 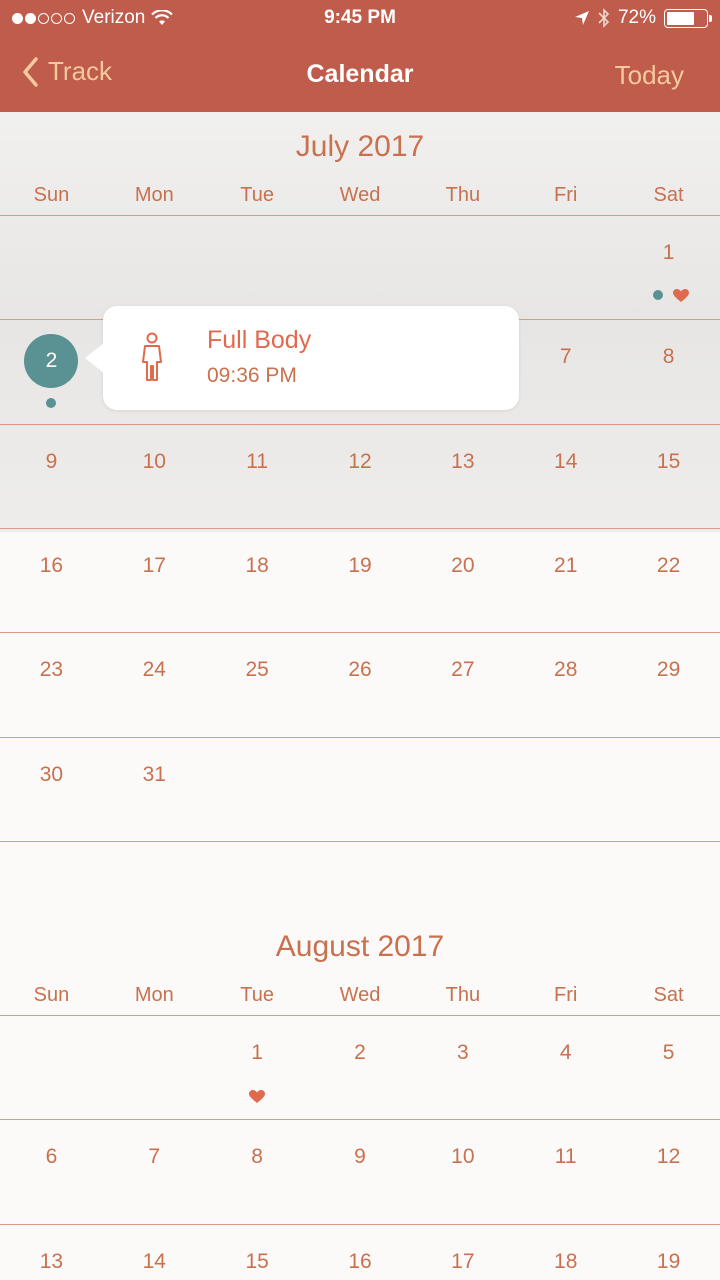 What do you see at coordinates (95, 358) in the screenshot?
I see `popup-arrow` at bounding box center [95, 358].